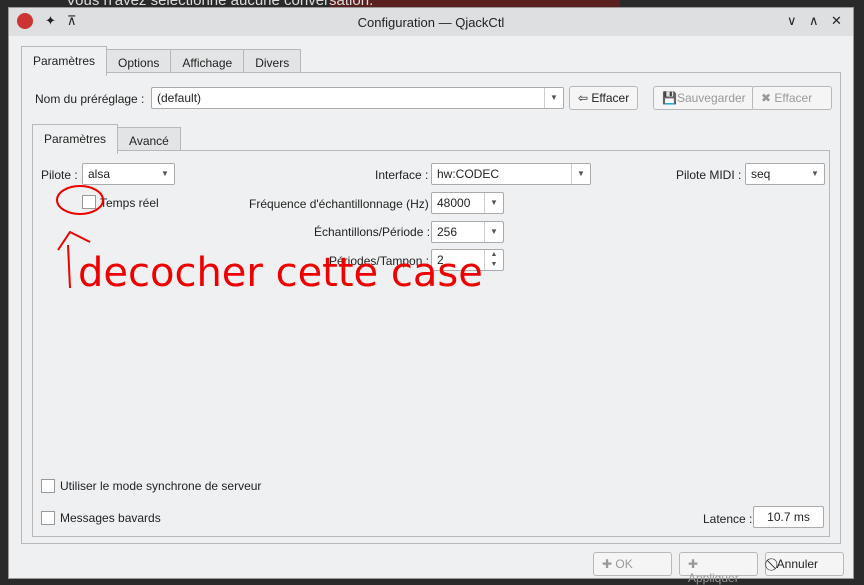 The height and width of the screenshot is (585, 864). I want to click on tab-parametres: Paramètres, so click(64, 61).